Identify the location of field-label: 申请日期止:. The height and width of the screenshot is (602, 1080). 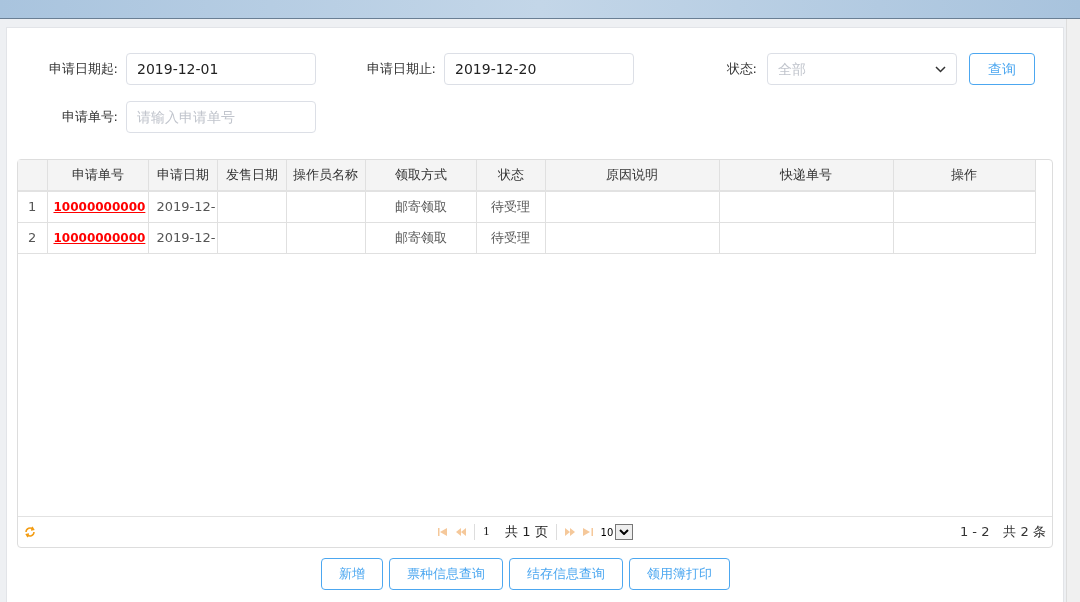
(400, 69).